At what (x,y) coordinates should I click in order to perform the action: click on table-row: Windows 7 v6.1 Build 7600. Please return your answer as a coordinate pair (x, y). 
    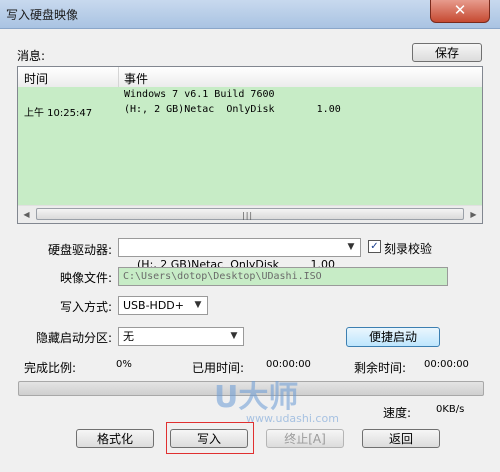
    Looking at the image, I should click on (250, 95).